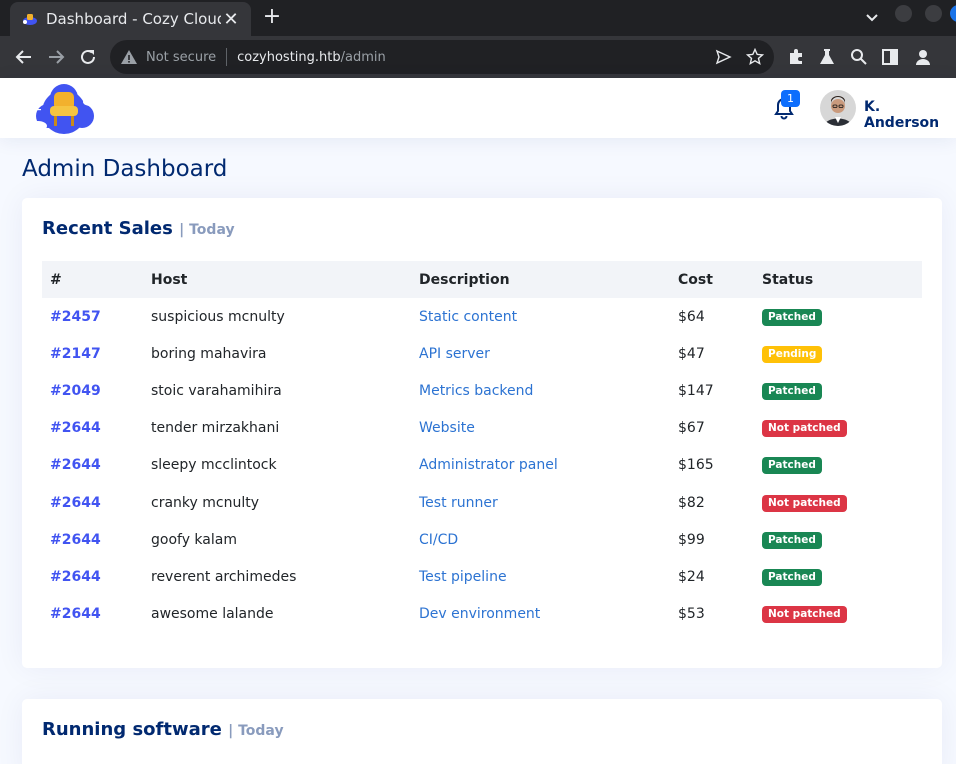  What do you see at coordinates (218, 316) in the screenshot?
I see `row-host: suspicious mcnulty` at bounding box center [218, 316].